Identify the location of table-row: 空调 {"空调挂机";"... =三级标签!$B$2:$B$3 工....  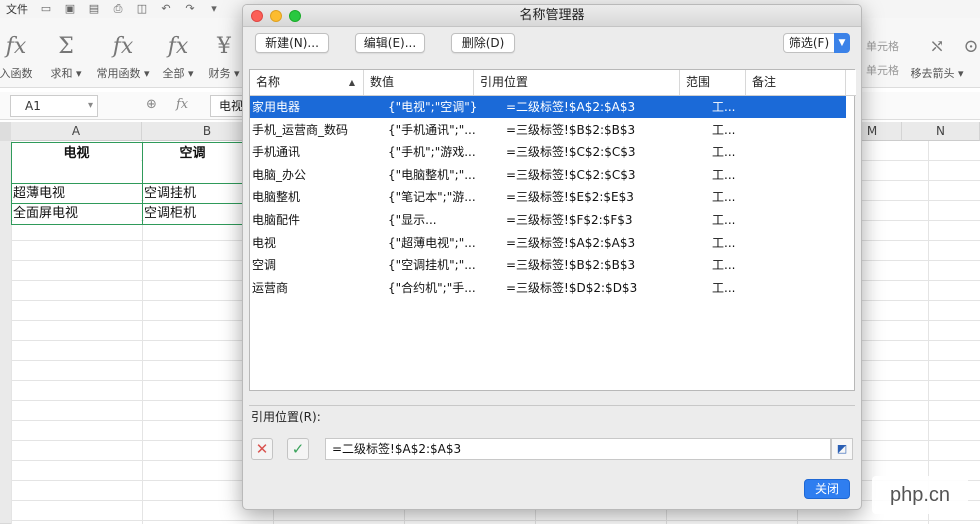
(548, 265).